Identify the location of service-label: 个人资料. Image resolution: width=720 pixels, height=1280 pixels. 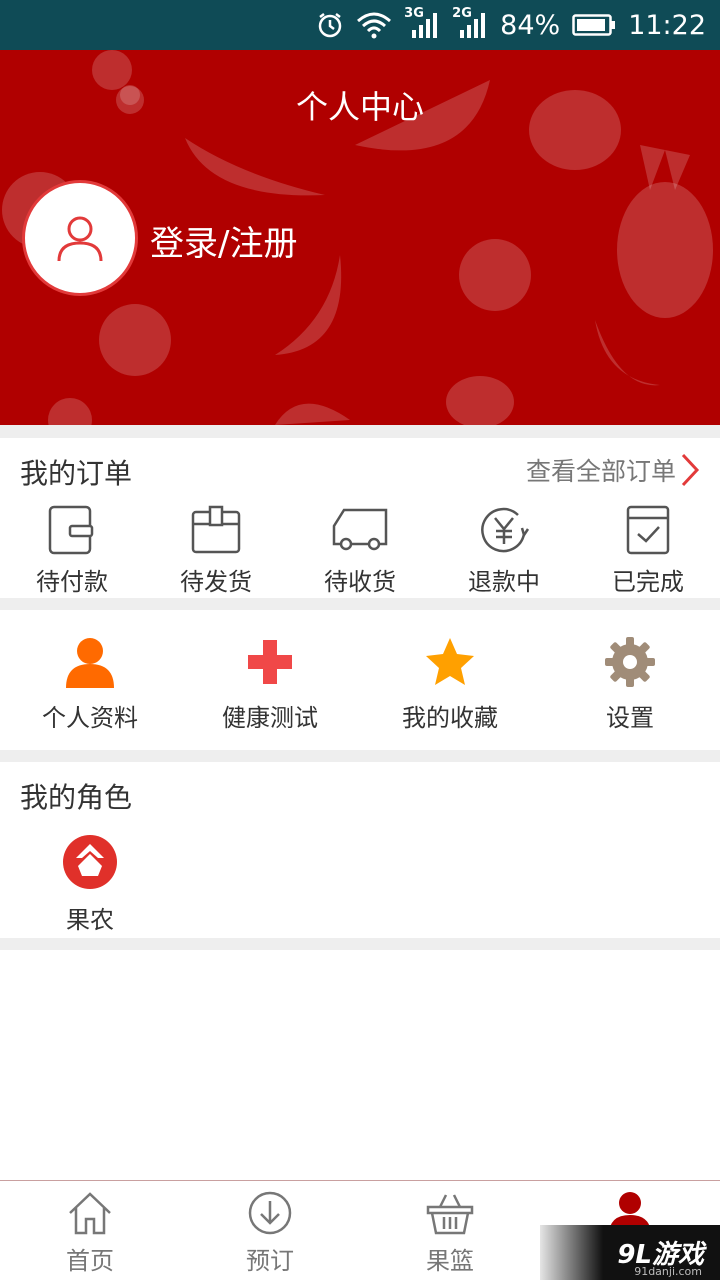
(90, 718).